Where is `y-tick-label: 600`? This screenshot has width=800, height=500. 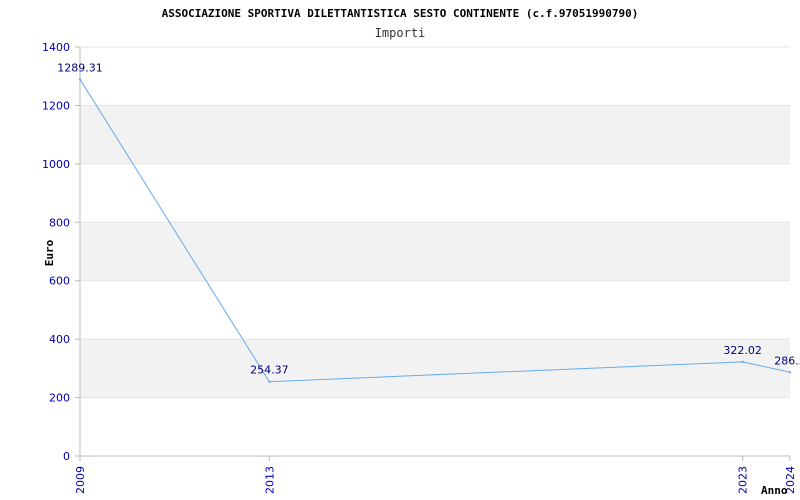
y-tick-label: 600 is located at coordinates (59, 281).